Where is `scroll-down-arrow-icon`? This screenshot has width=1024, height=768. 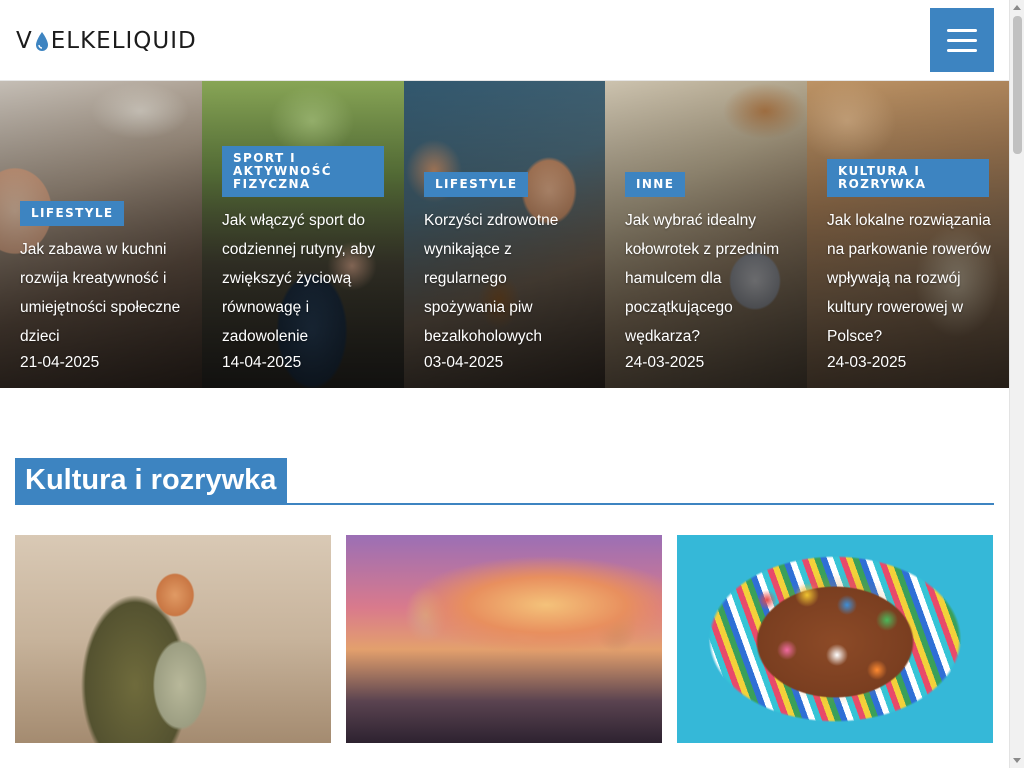 scroll-down-arrow-icon is located at coordinates (1017, 760).